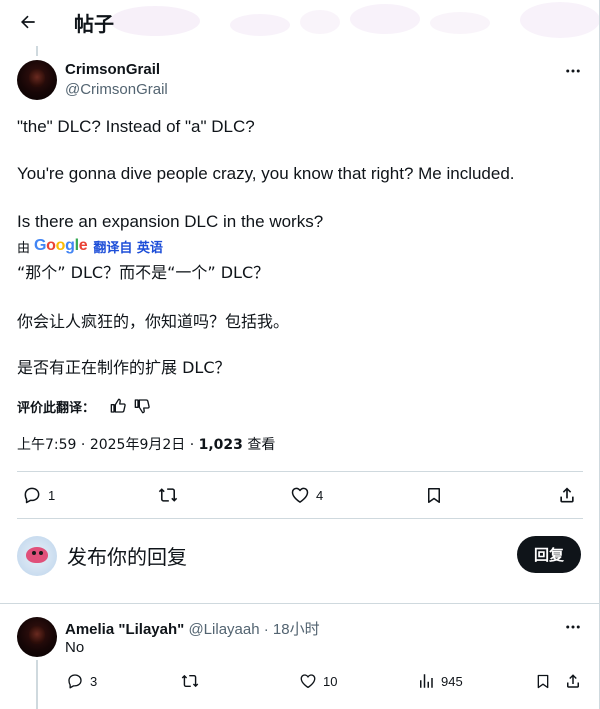  What do you see at coordinates (136, 126) in the screenshot?
I see `post-text-line: "the" DLC? Instead of "a" DLC?` at bounding box center [136, 126].